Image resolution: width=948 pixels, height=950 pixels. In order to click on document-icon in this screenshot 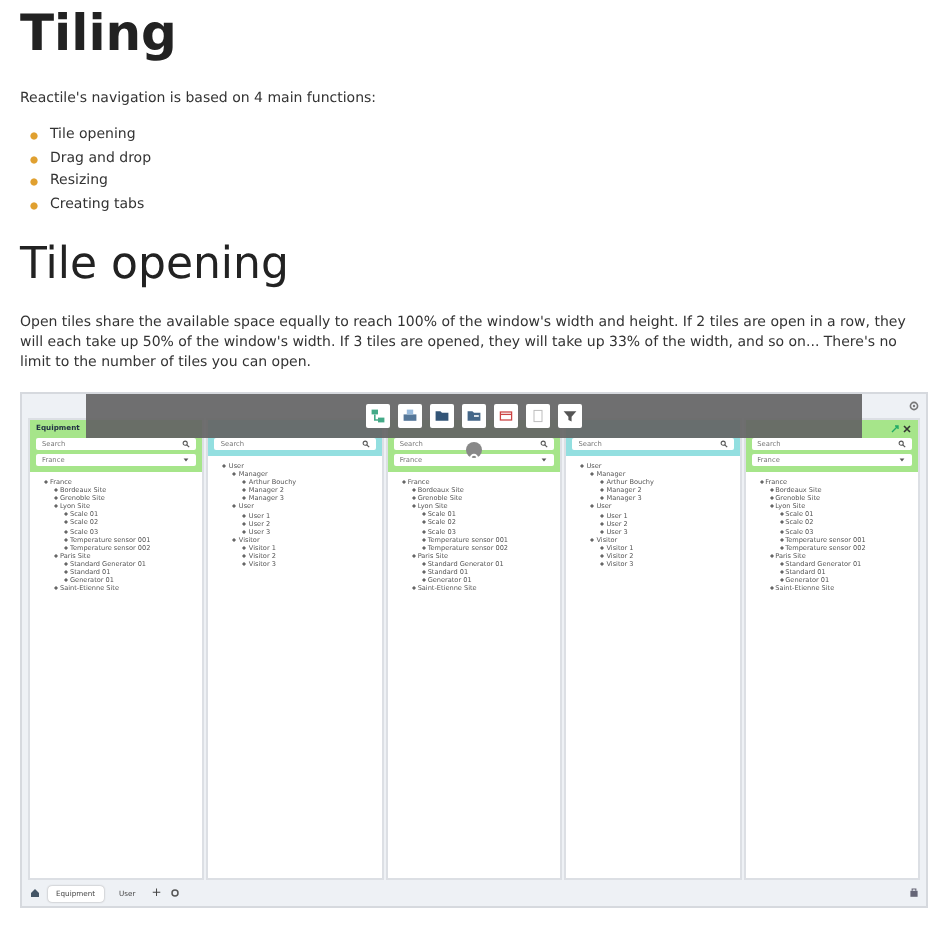, I will do `click(538, 416)`.